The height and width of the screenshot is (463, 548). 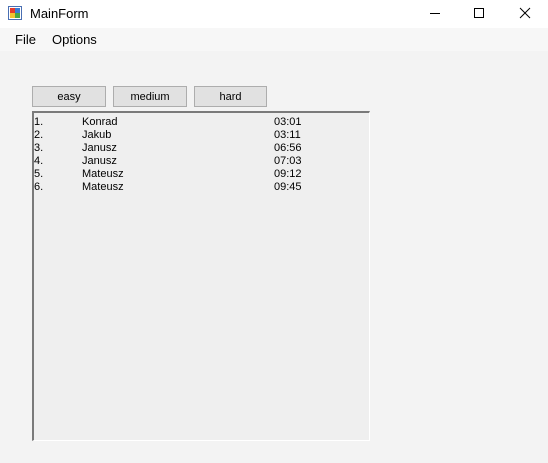 What do you see at coordinates (39, 135) in the screenshot?
I see `rank: 2.` at bounding box center [39, 135].